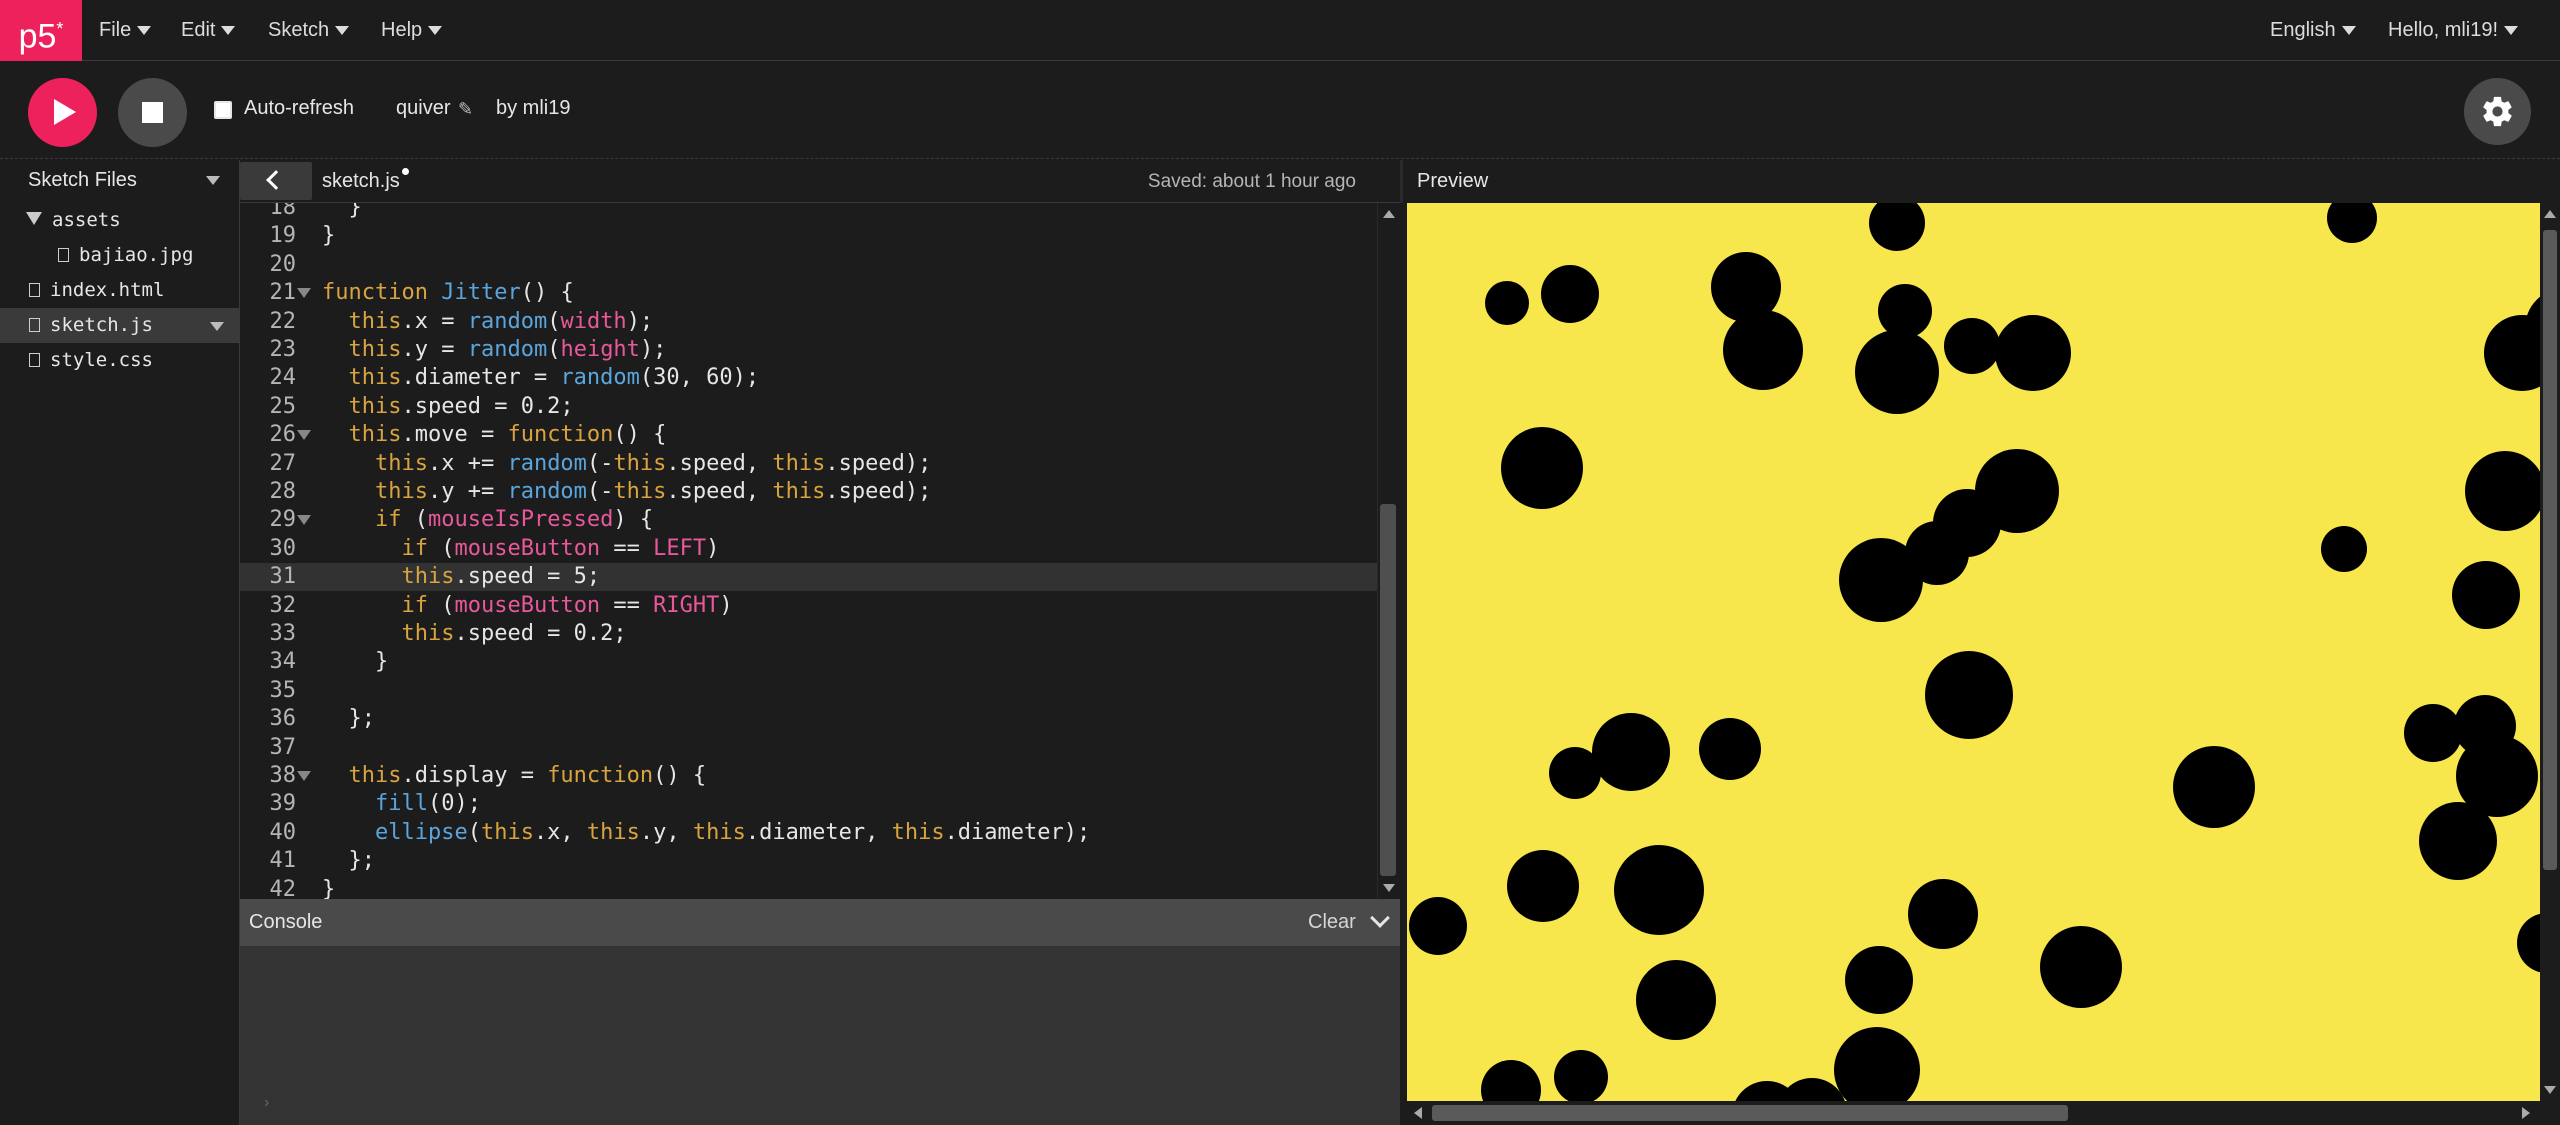  Describe the element at coordinates (808, 407) in the screenshot. I see `code-line: 25 this.speed = 0.2;` at that location.